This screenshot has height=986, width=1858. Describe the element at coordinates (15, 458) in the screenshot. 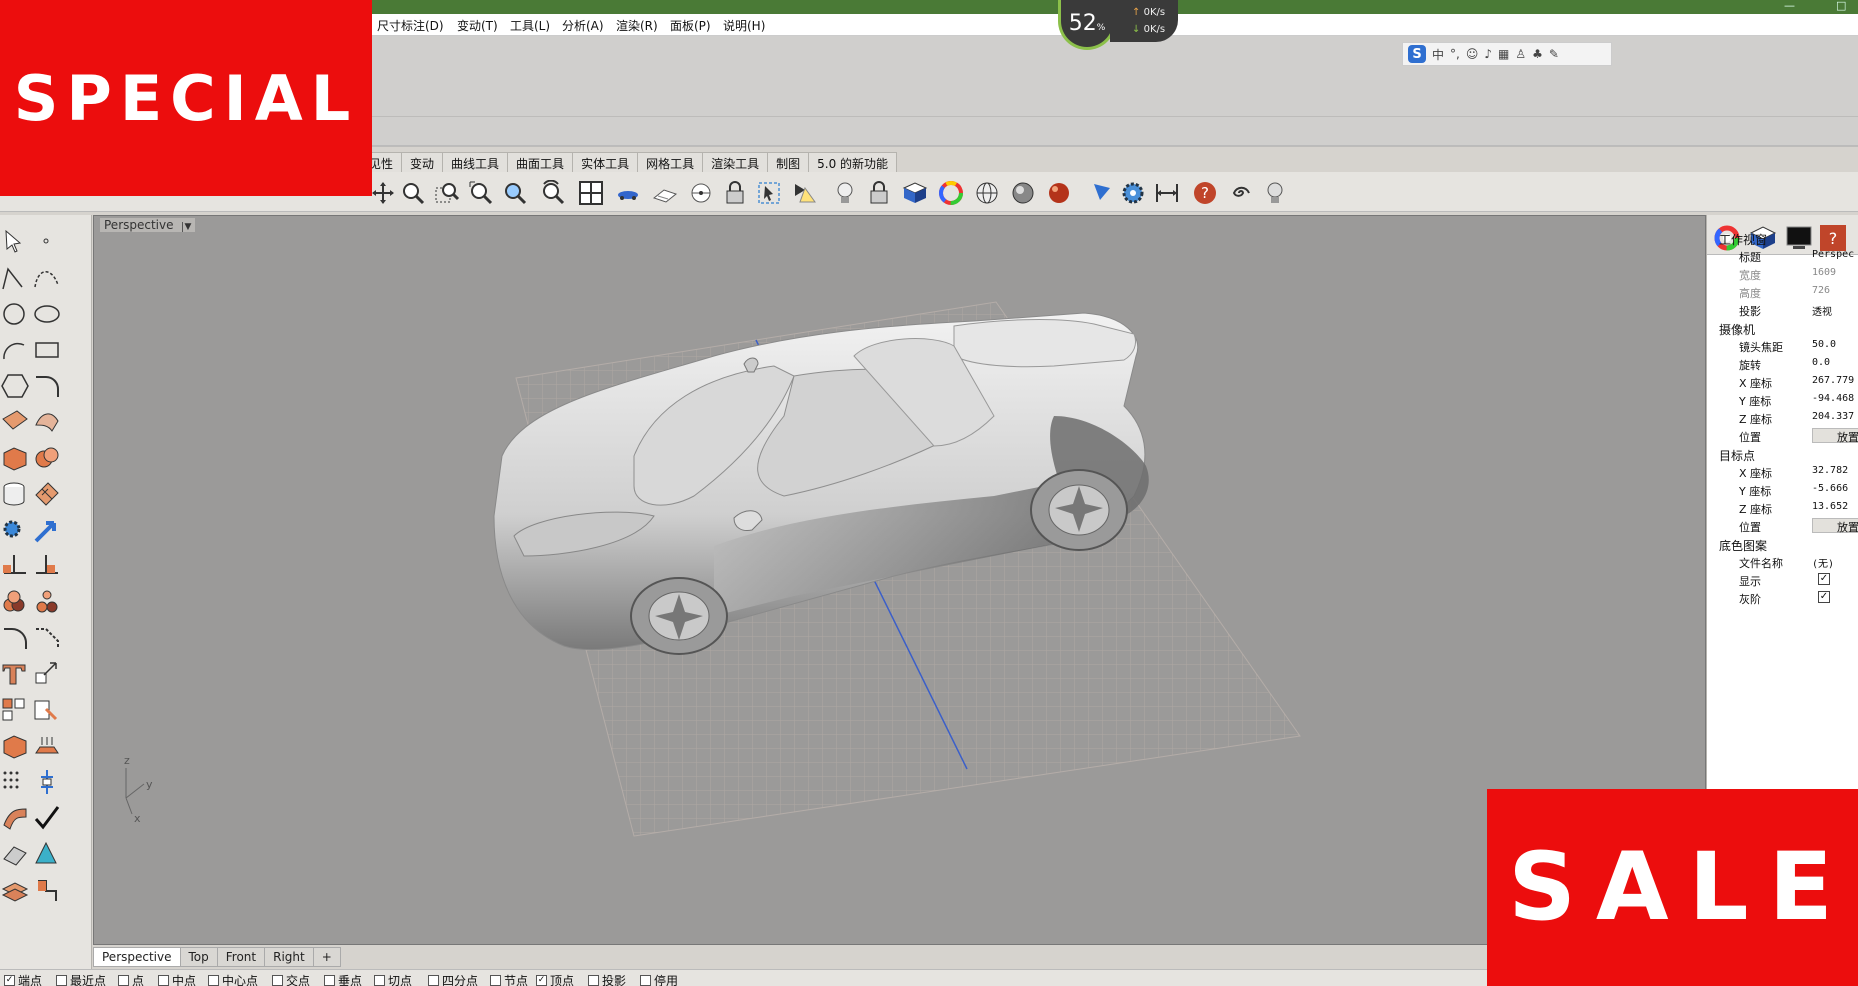

I see `box-icon` at that location.